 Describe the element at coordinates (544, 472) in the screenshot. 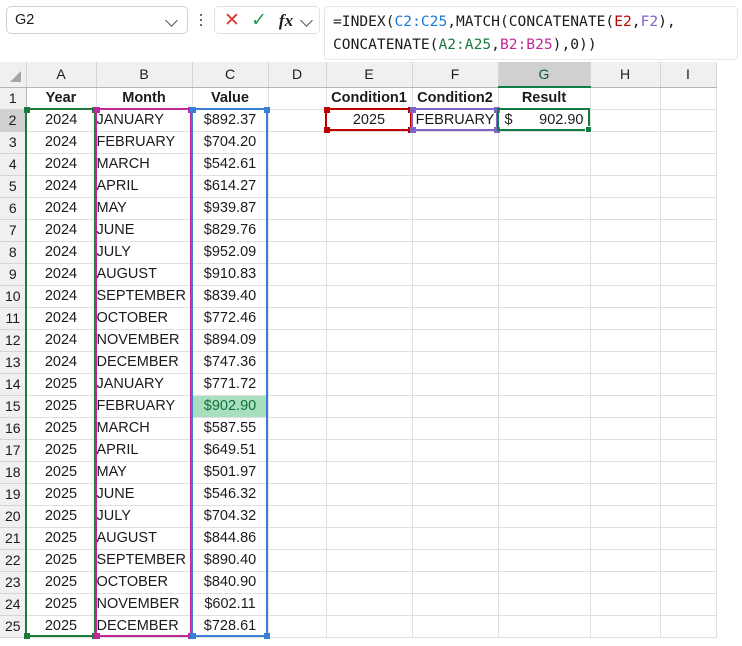

I see `cell-G18` at that location.